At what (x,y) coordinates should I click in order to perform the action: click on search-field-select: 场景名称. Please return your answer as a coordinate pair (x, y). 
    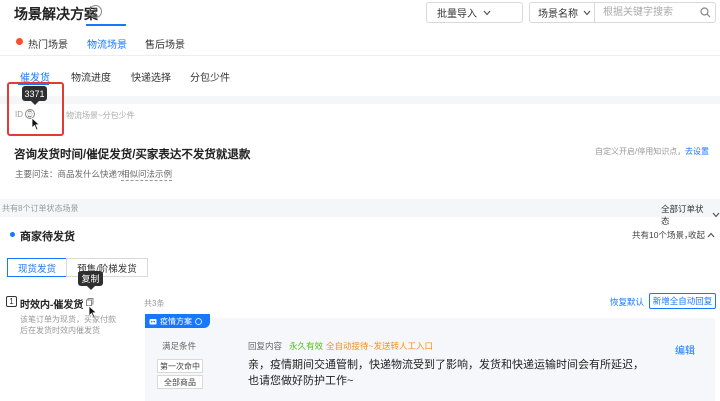
    Looking at the image, I should click on (562, 12).